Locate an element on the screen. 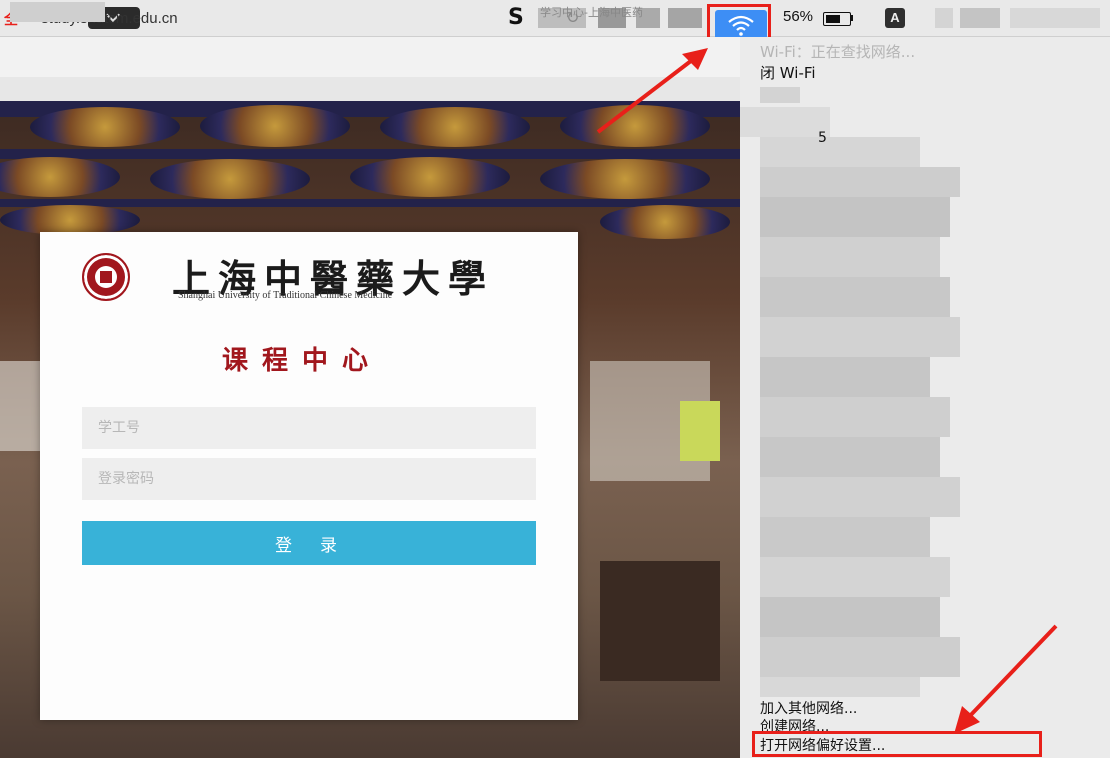 This screenshot has width=1110, height=758. battery-icon is located at coordinates (837, 19).